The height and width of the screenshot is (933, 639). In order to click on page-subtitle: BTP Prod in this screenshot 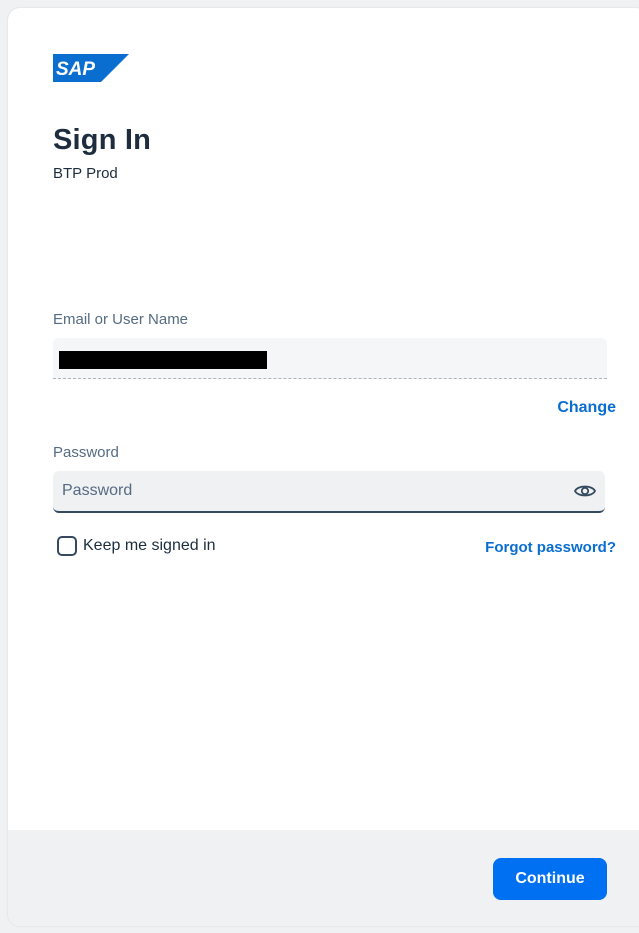, I will do `click(85, 173)`.